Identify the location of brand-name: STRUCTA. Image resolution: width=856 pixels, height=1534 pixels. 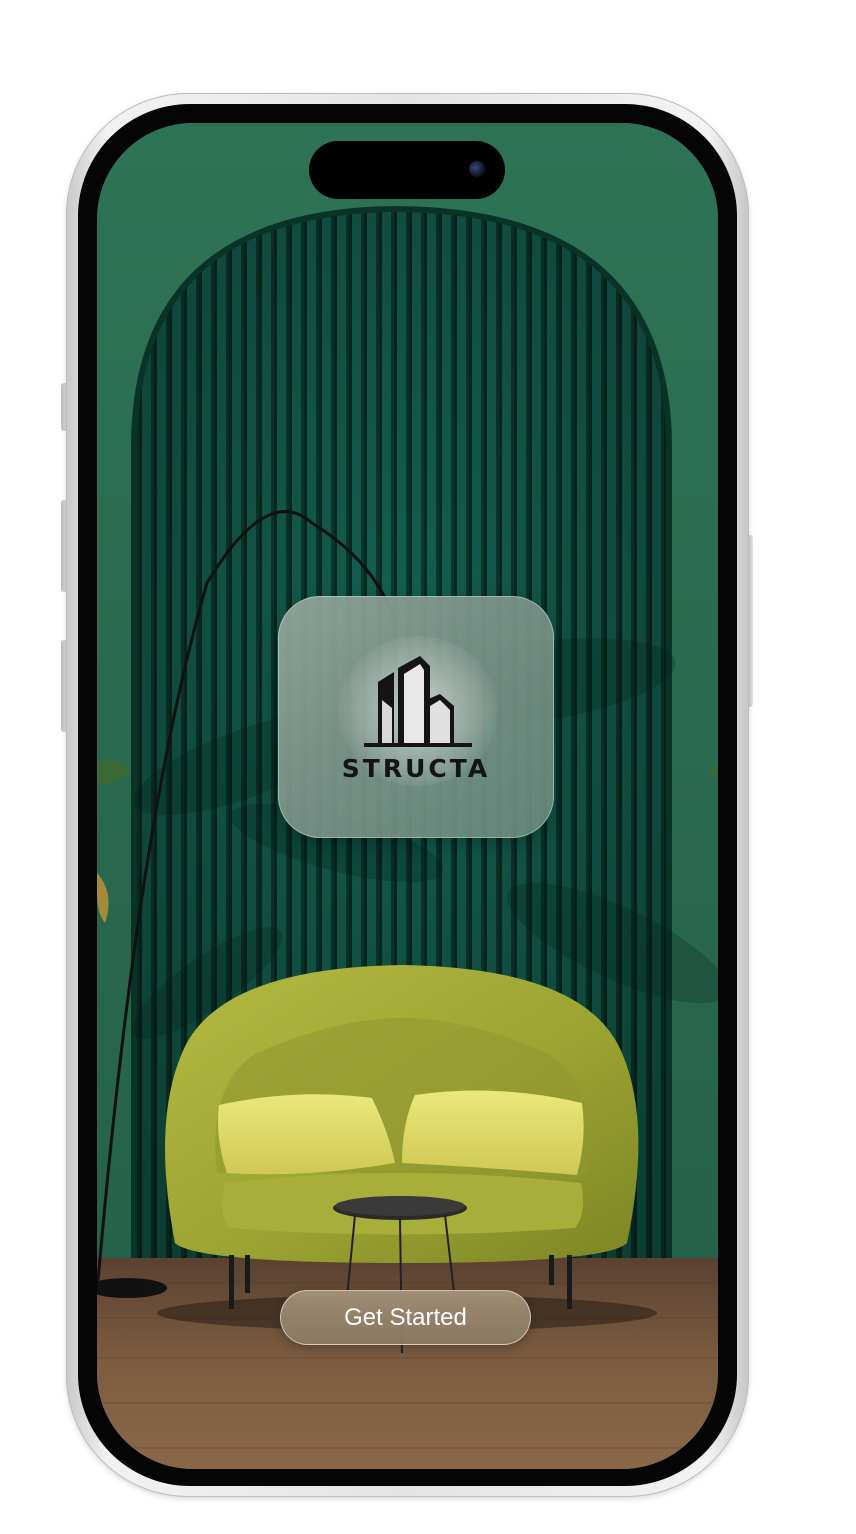
(416, 768).